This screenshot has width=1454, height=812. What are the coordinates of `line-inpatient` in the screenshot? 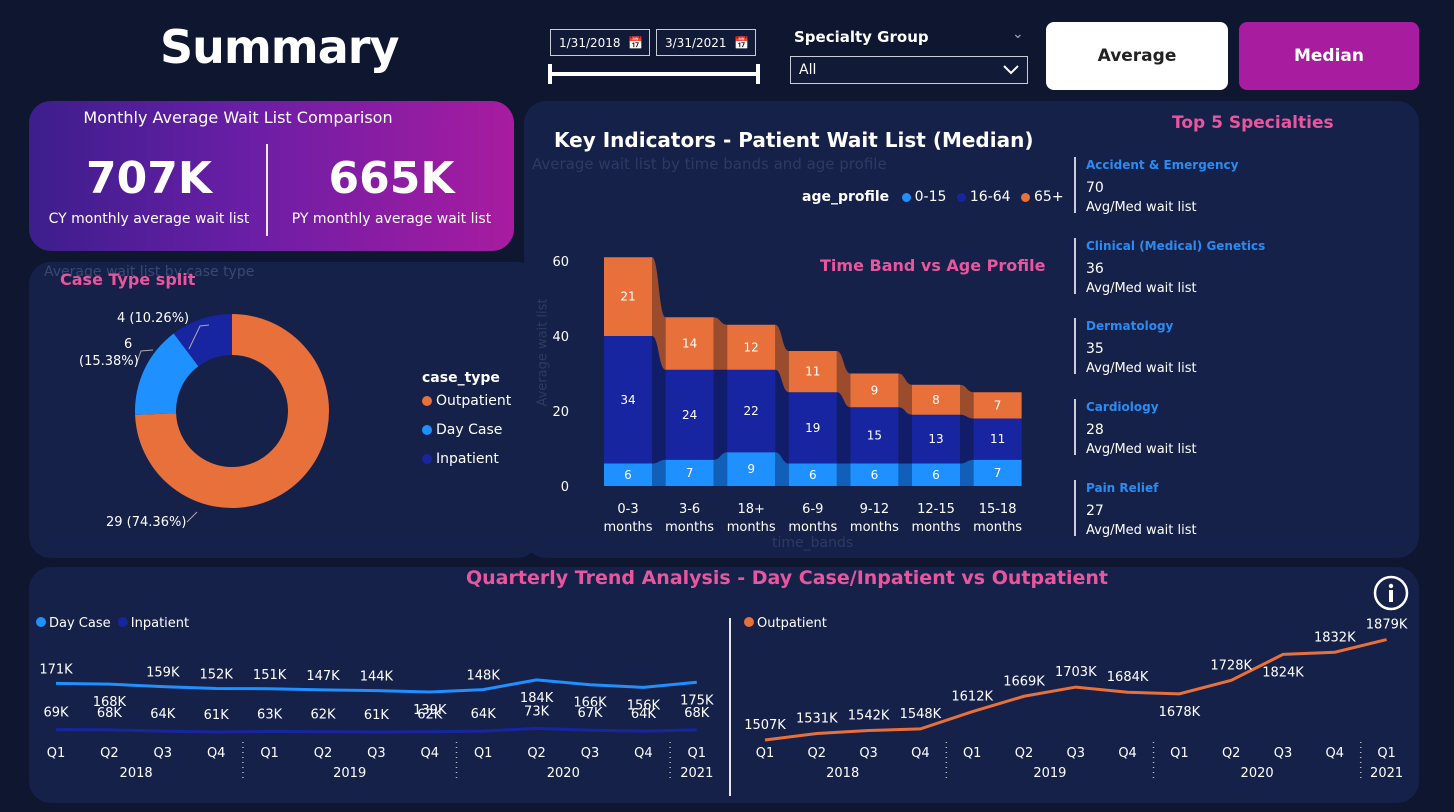 It's located at (376, 730).